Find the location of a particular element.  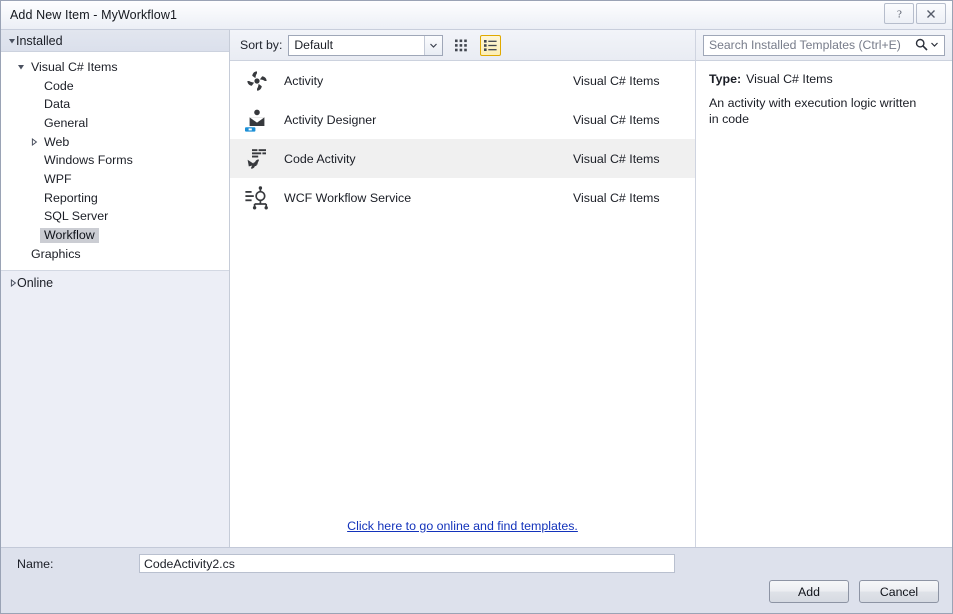

installed-group-header: Installed is located at coordinates (115, 41).